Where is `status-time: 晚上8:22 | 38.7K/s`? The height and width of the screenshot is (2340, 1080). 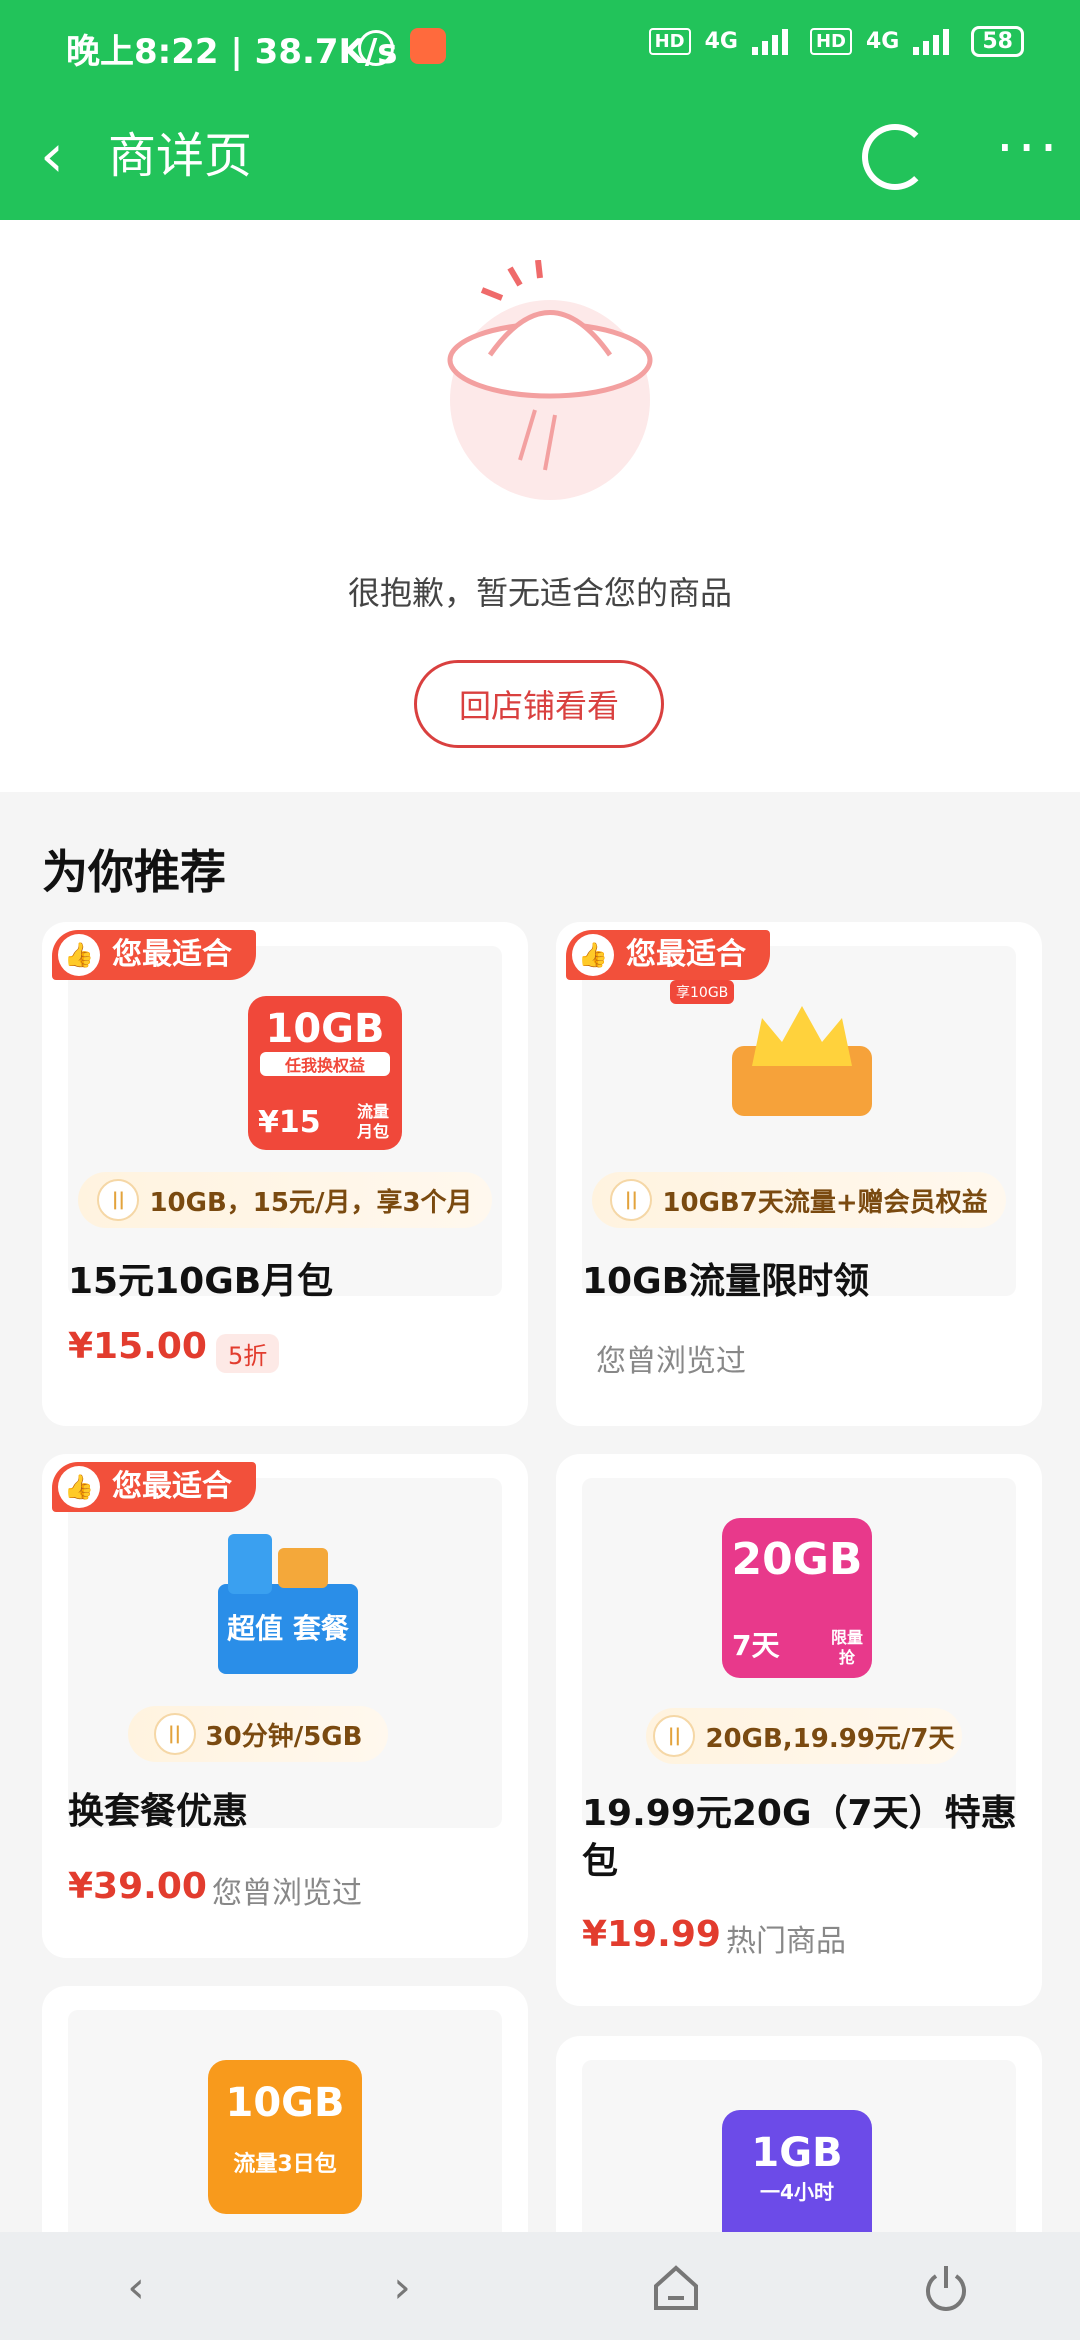
status-time: 晚上8:22 | 38.7K/s is located at coordinates (232, 52).